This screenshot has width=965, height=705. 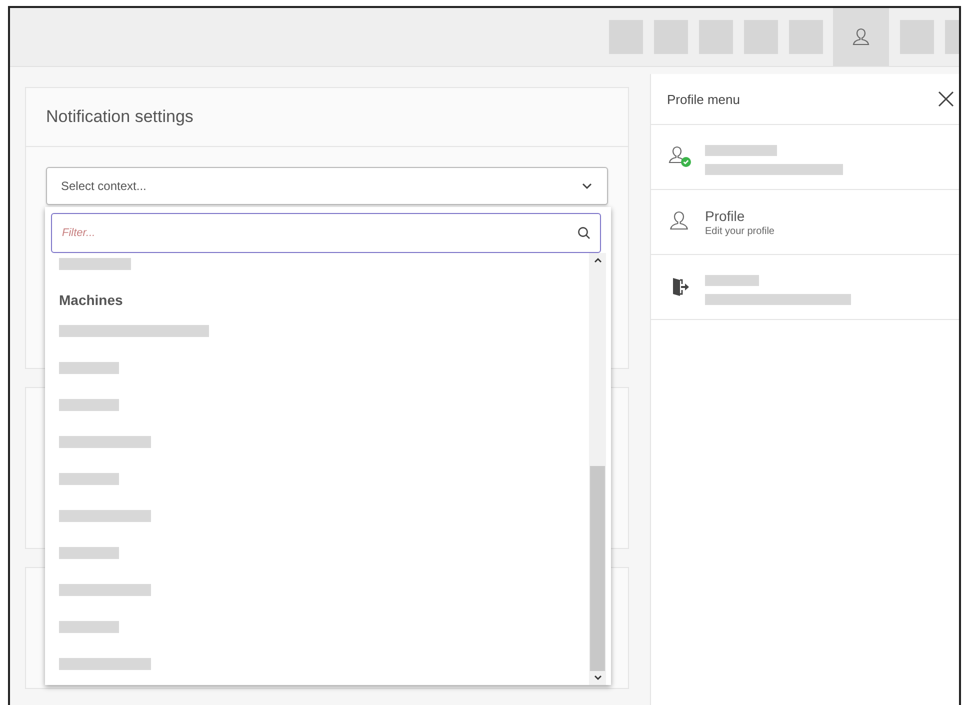 I want to click on scrollbar-thumb, so click(x=597, y=568).